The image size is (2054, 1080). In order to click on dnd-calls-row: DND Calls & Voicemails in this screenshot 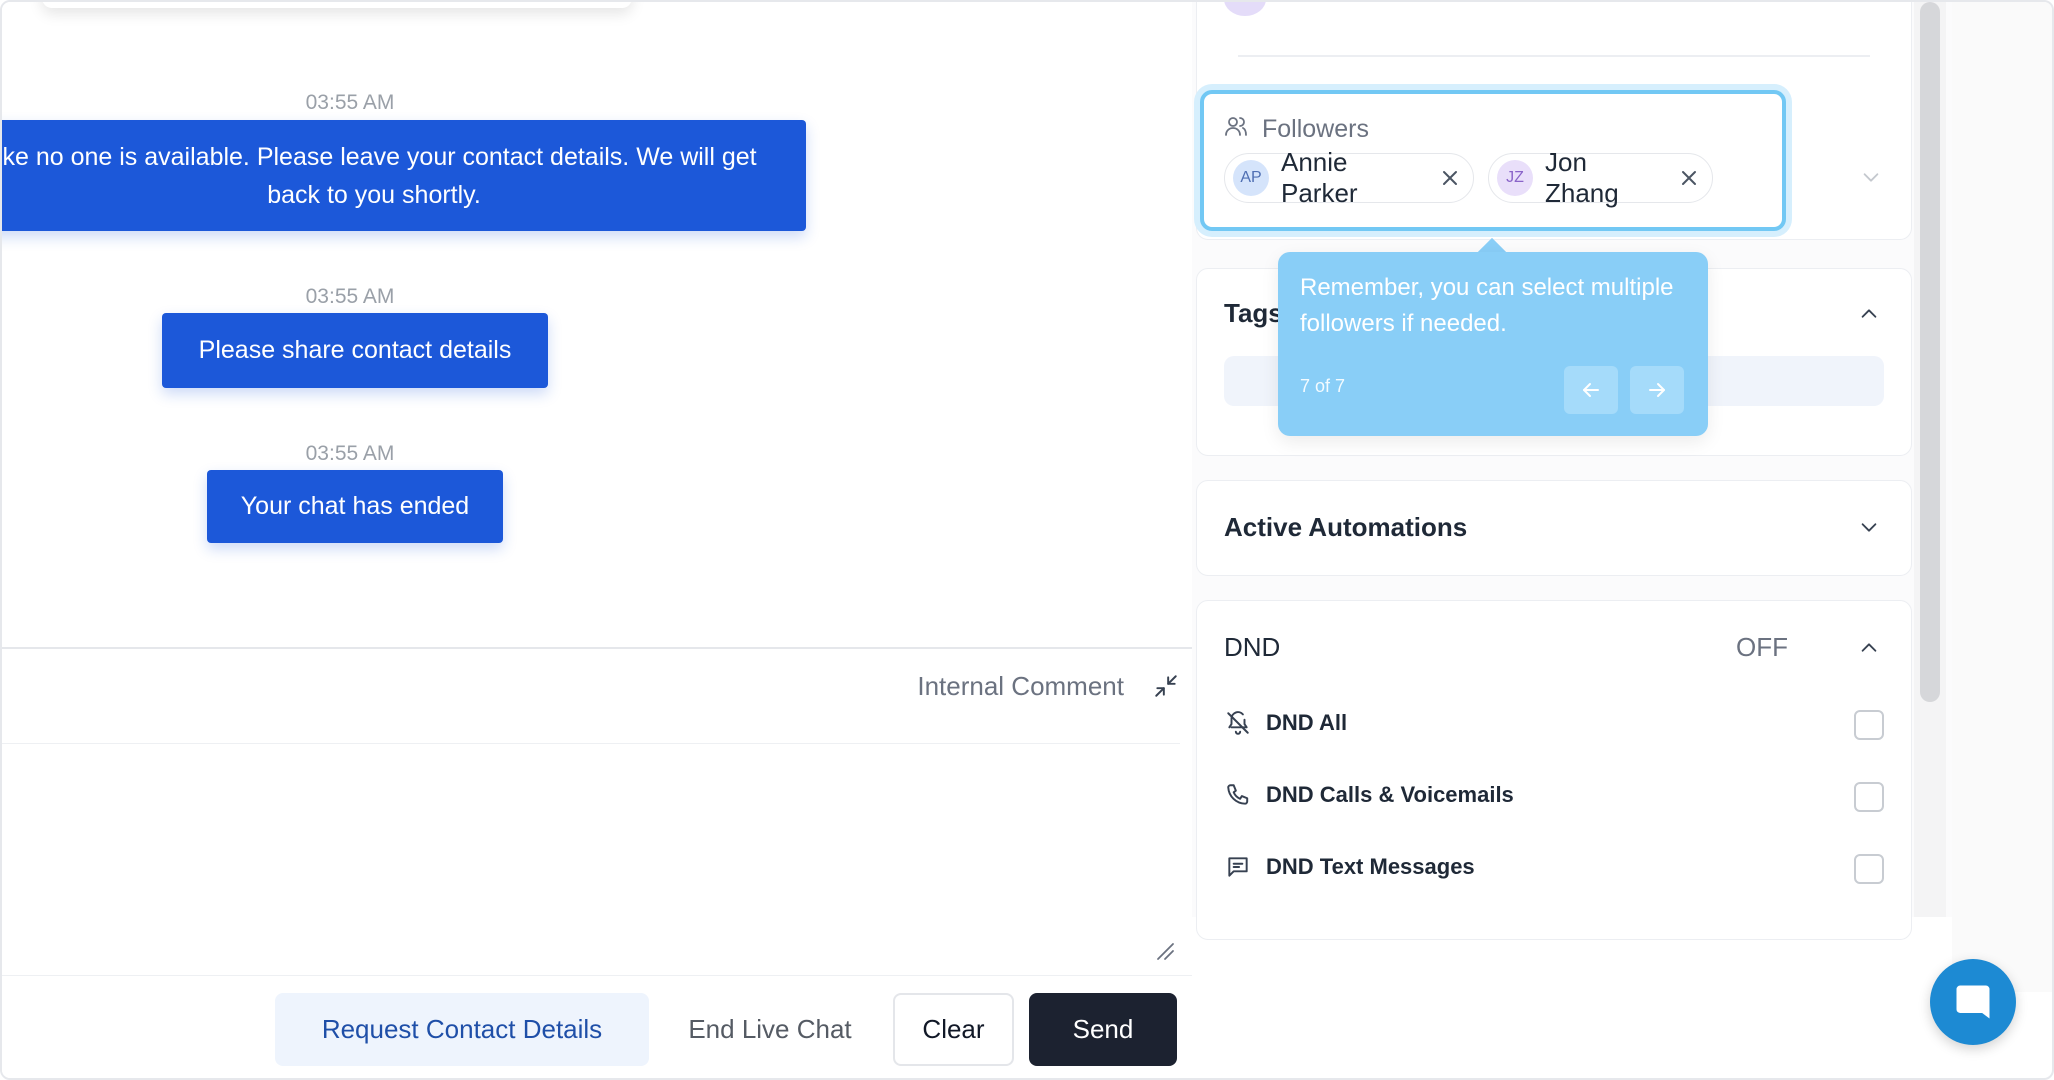, I will do `click(1369, 795)`.